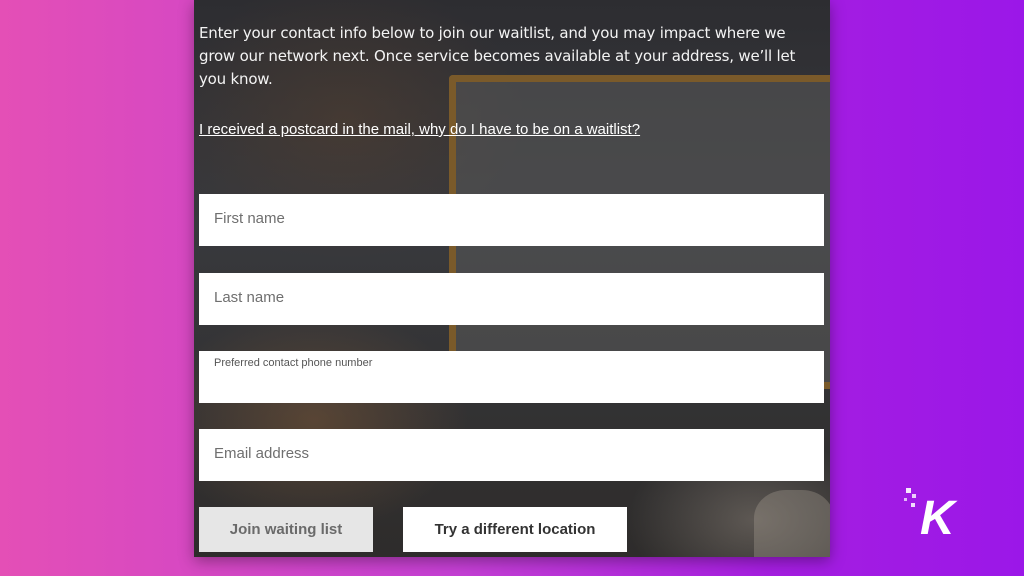 This screenshot has width=1024, height=576. I want to click on try-different-location-button: Try a different location, so click(515, 529).